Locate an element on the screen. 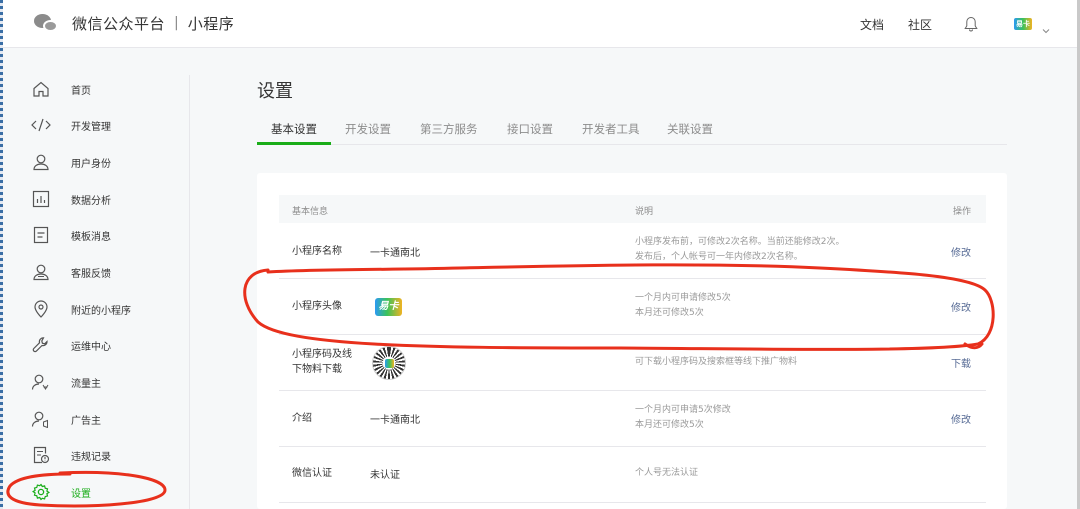 This screenshot has width=1080, height=509. sidebar-item-template-message: 模板消息 is located at coordinates (95, 235).